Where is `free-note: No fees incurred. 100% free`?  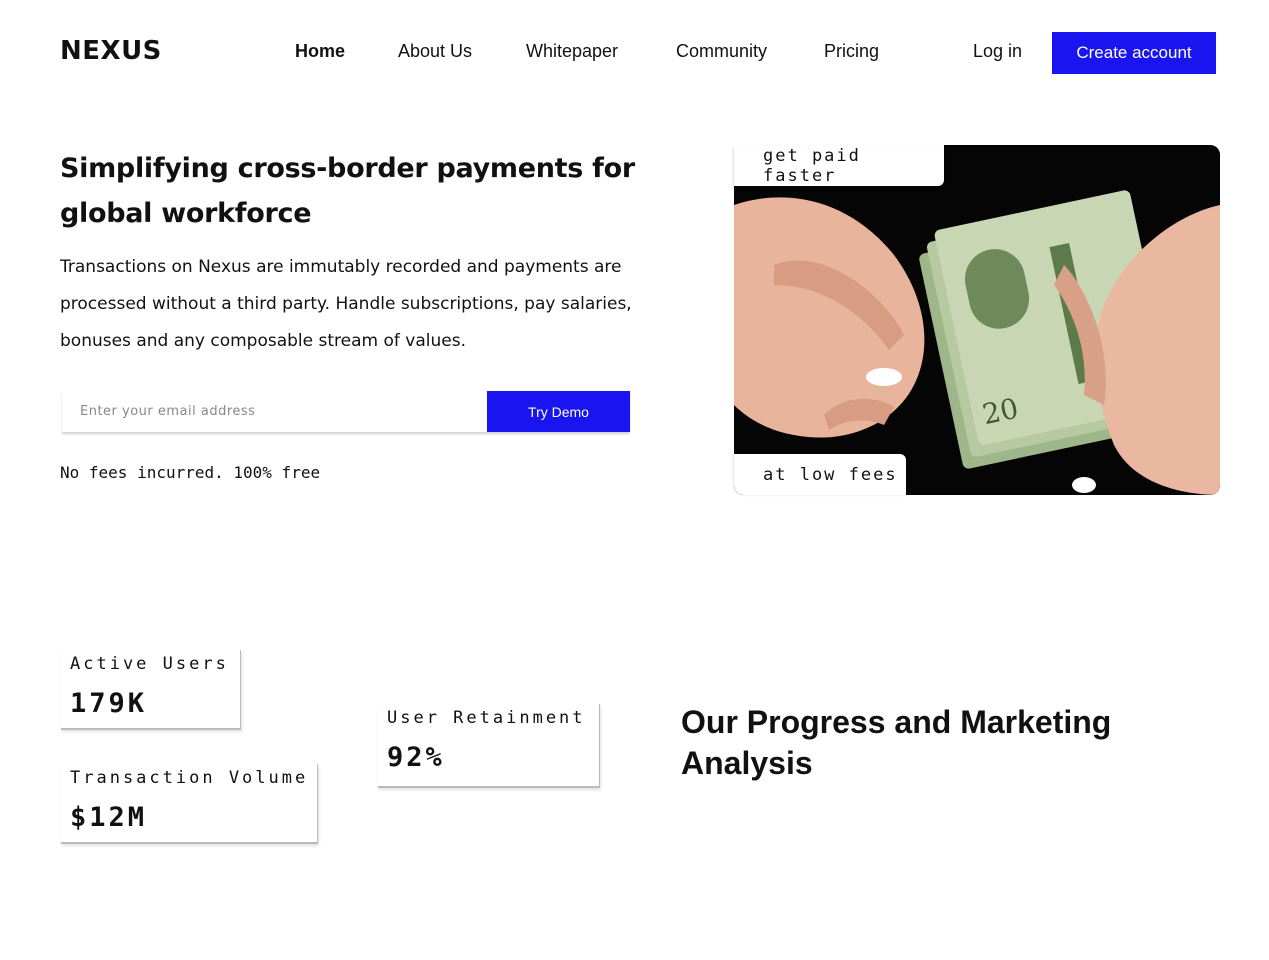
free-note: No fees incurred. 100% free is located at coordinates (190, 472).